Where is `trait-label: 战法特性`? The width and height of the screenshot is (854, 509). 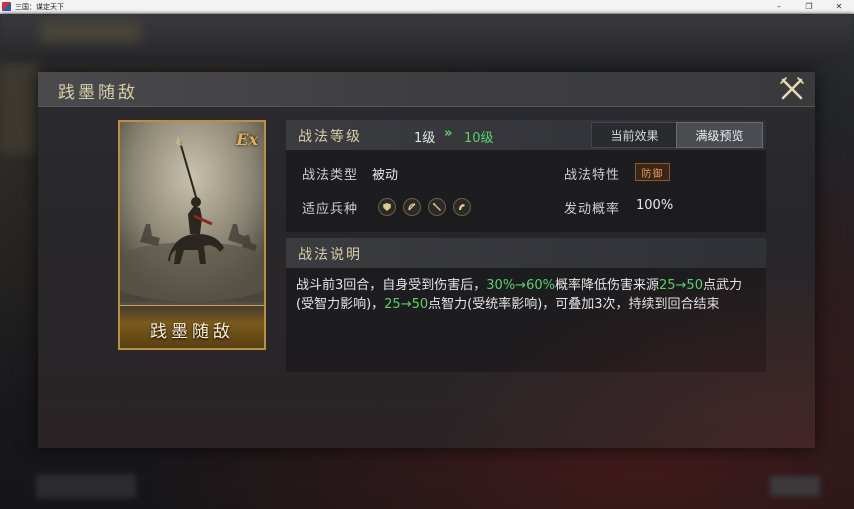
trait-label: 战法特性 is located at coordinates (592, 175).